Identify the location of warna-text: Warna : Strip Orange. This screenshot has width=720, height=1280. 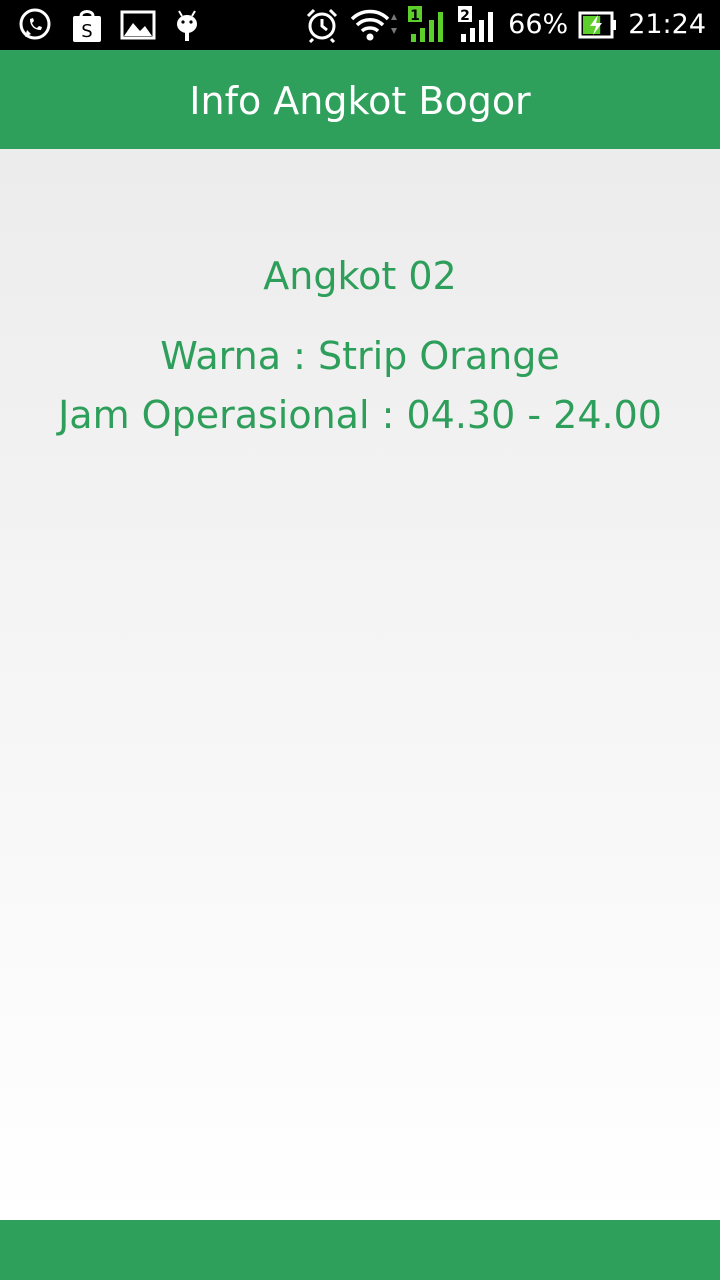
(360, 356).